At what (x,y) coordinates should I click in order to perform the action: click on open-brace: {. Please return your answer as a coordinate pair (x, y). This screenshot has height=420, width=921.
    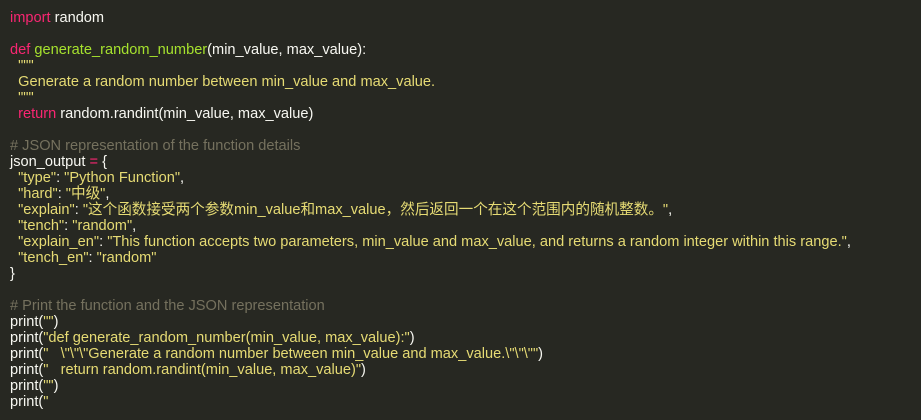
    Looking at the image, I should click on (102, 162).